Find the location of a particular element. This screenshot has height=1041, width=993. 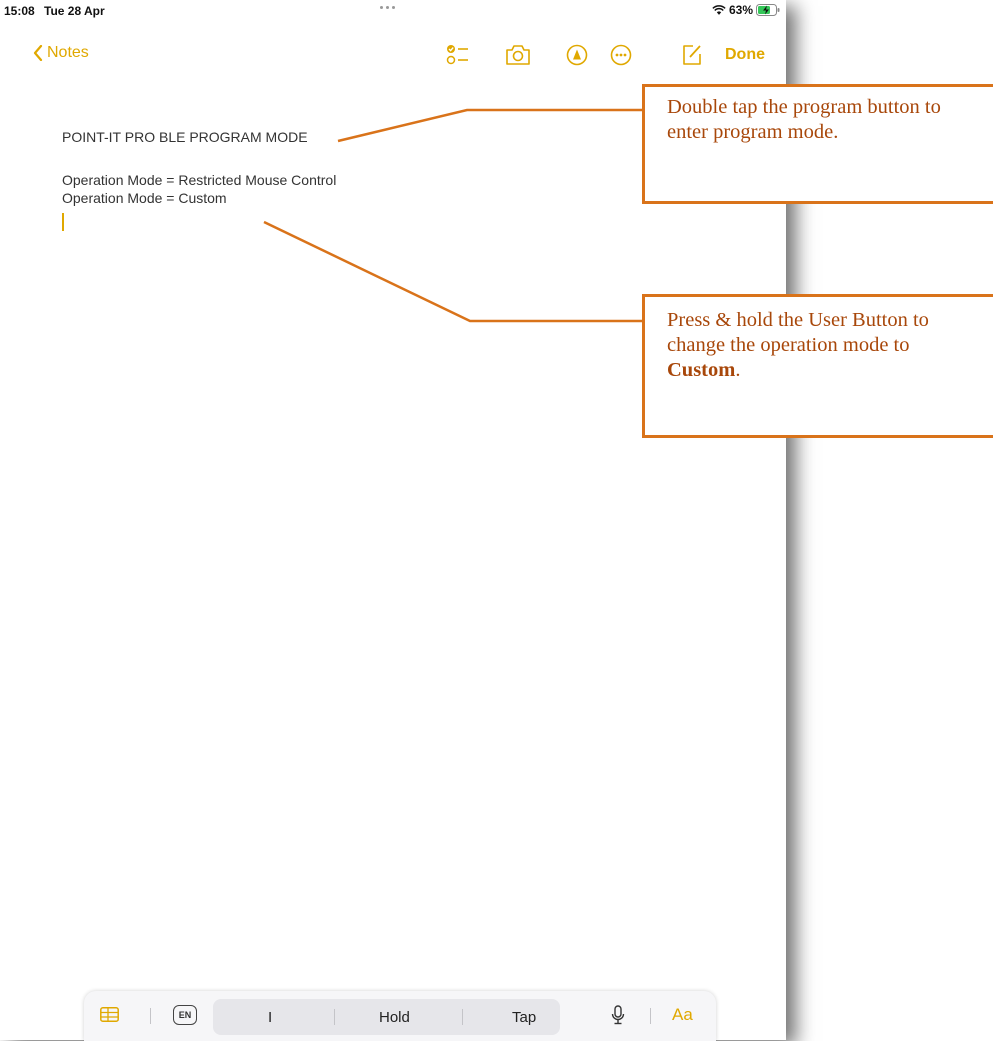

status-right: 63% is located at coordinates (746, 10).